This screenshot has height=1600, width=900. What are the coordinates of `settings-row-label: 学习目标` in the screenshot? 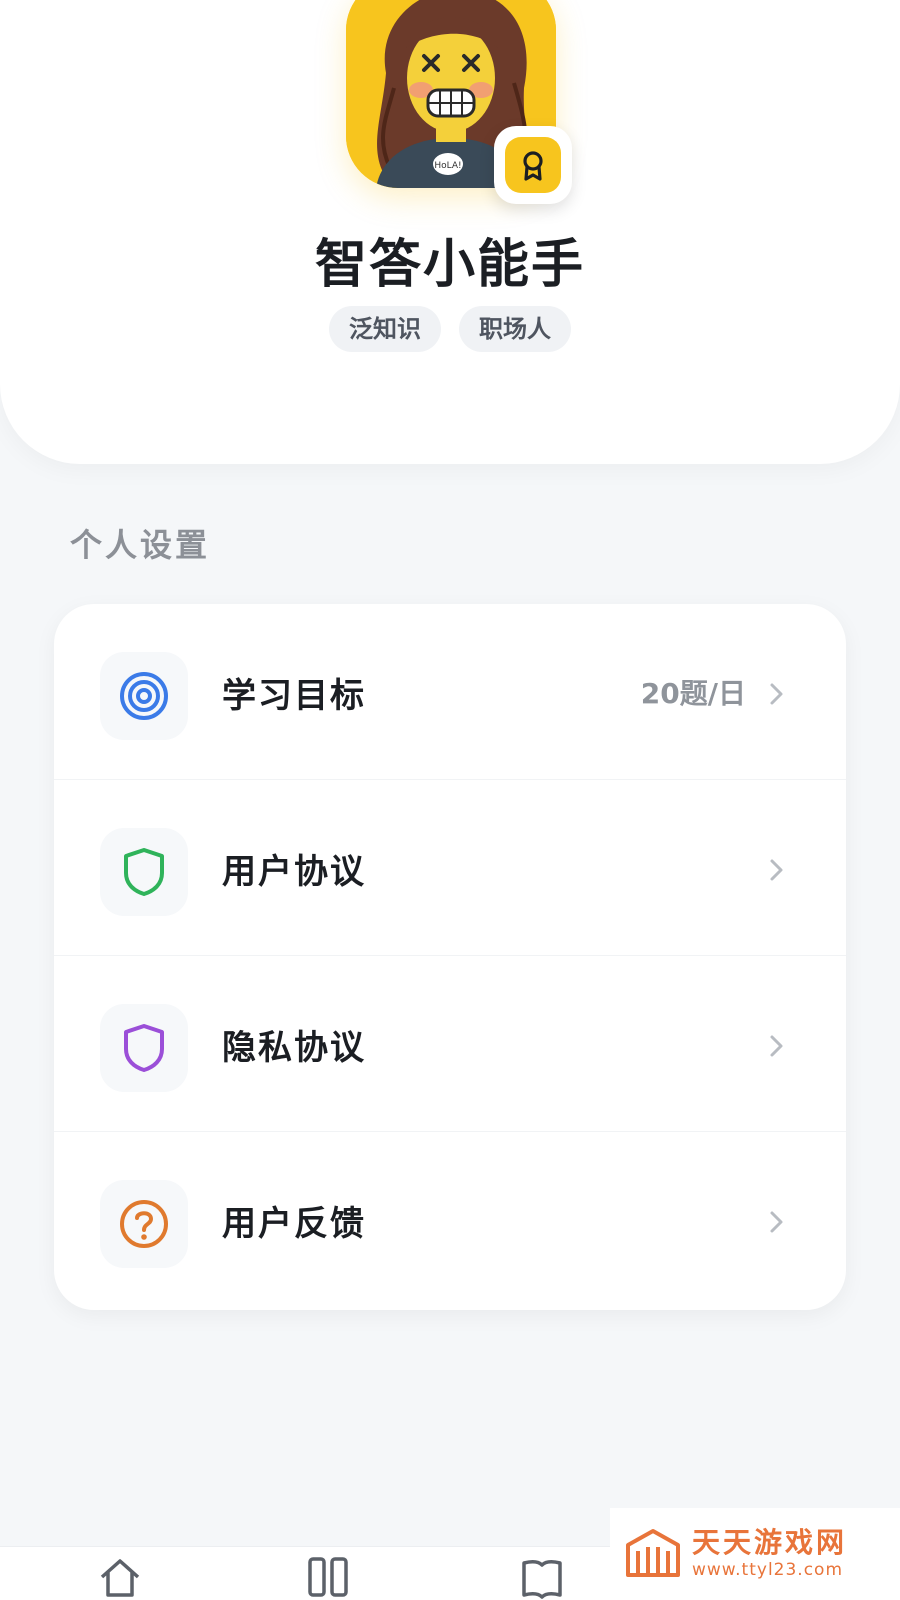 It's located at (294, 696).